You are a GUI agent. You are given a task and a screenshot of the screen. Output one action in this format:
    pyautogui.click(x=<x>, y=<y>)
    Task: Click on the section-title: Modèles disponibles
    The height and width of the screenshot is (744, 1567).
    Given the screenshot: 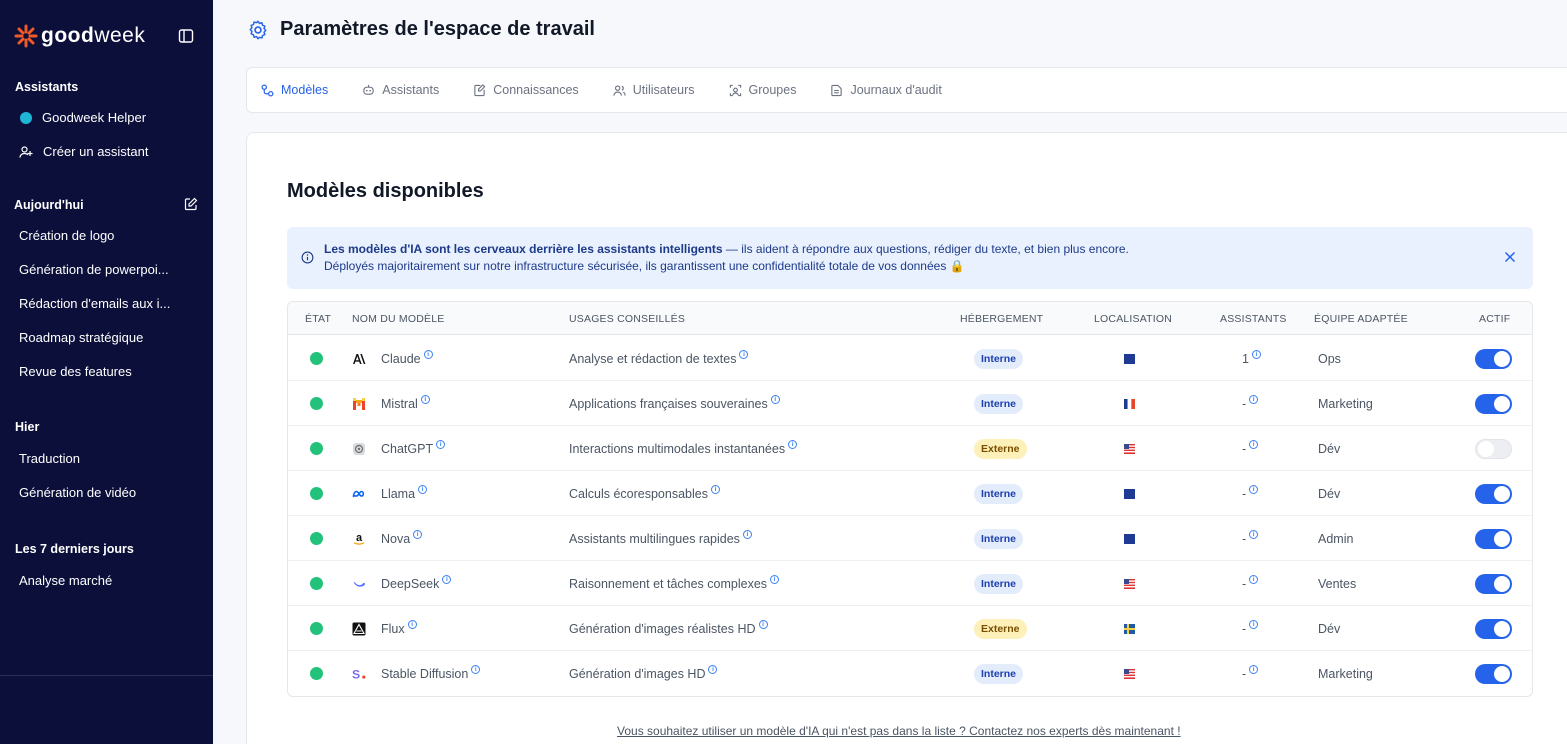 What is the action you would take?
    pyautogui.click(x=385, y=191)
    